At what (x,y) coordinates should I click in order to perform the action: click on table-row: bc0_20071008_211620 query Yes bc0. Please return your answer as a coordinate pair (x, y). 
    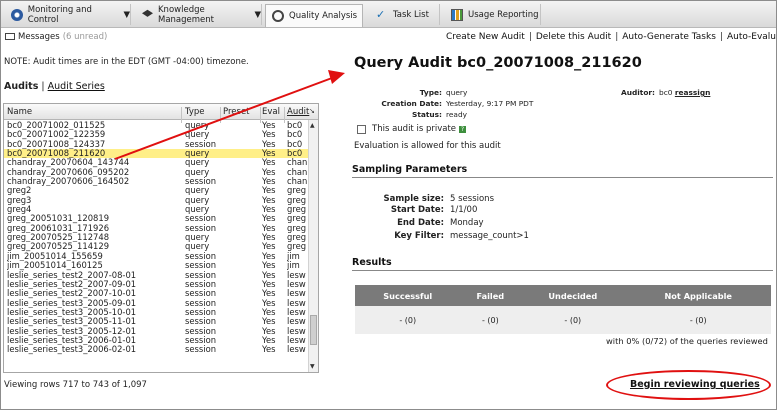
    Looking at the image, I should click on (156, 154).